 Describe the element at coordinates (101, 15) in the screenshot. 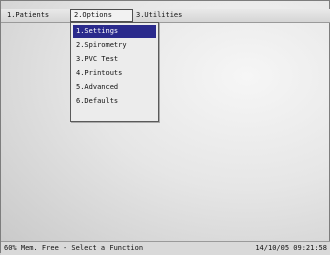

I see `menu-options: 2.Options` at that location.